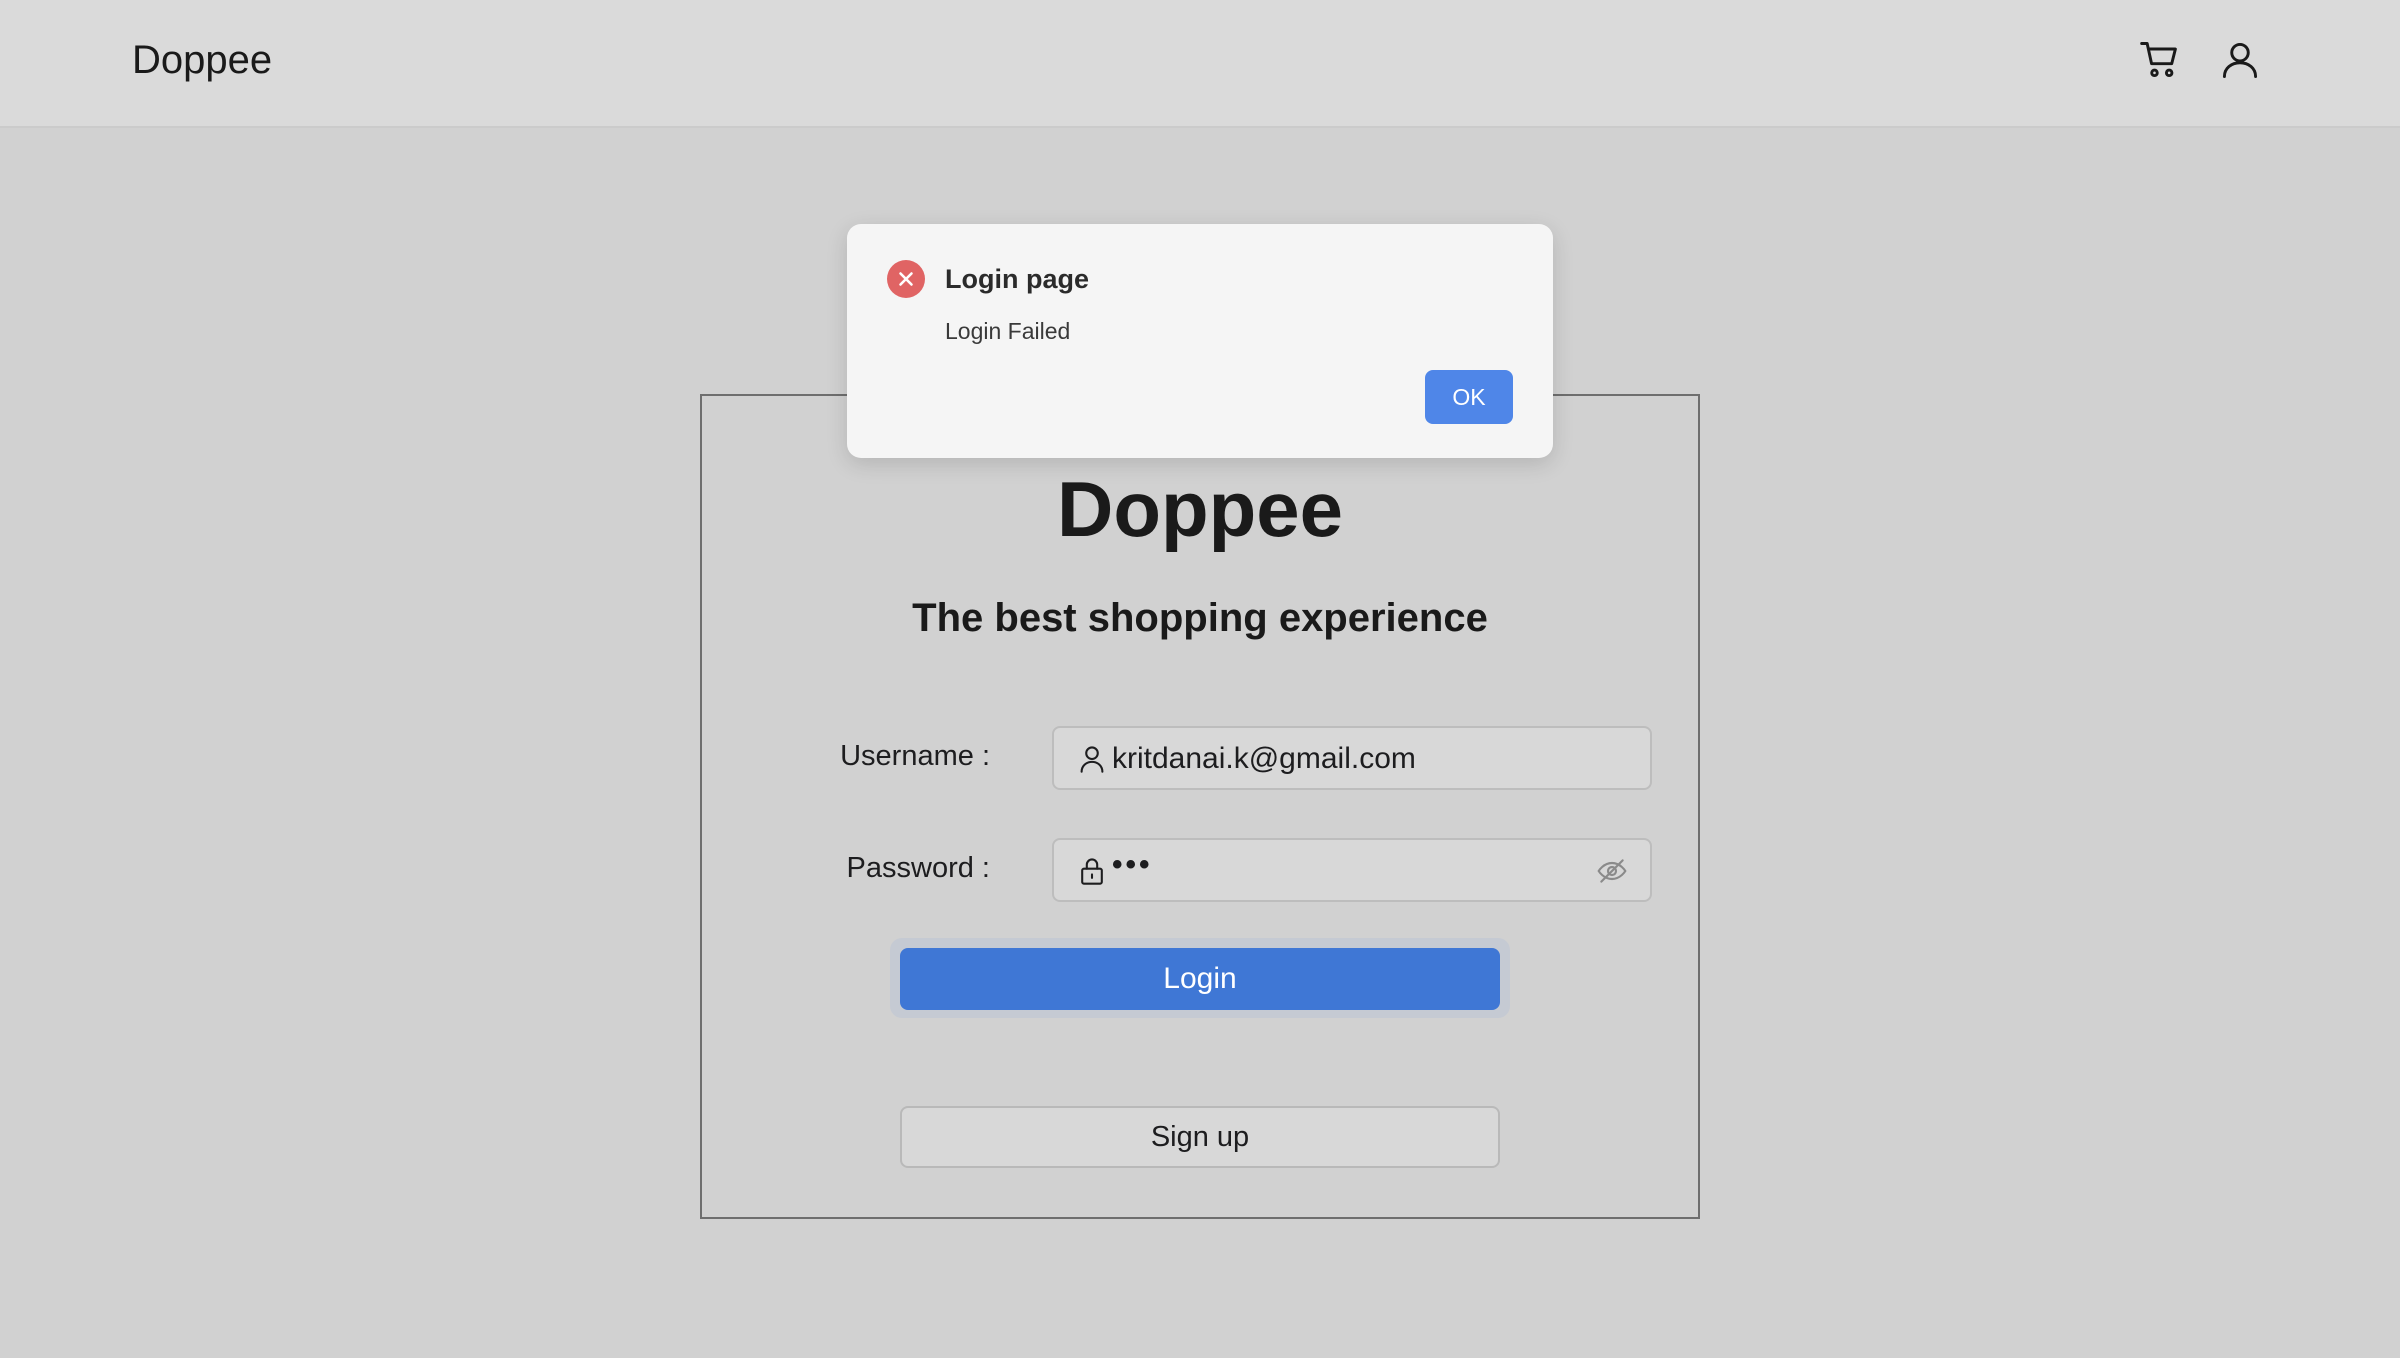 The image size is (2400, 1358). What do you see at coordinates (1469, 397) in the screenshot?
I see `ok-button: OK` at bounding box center [1469, 397].